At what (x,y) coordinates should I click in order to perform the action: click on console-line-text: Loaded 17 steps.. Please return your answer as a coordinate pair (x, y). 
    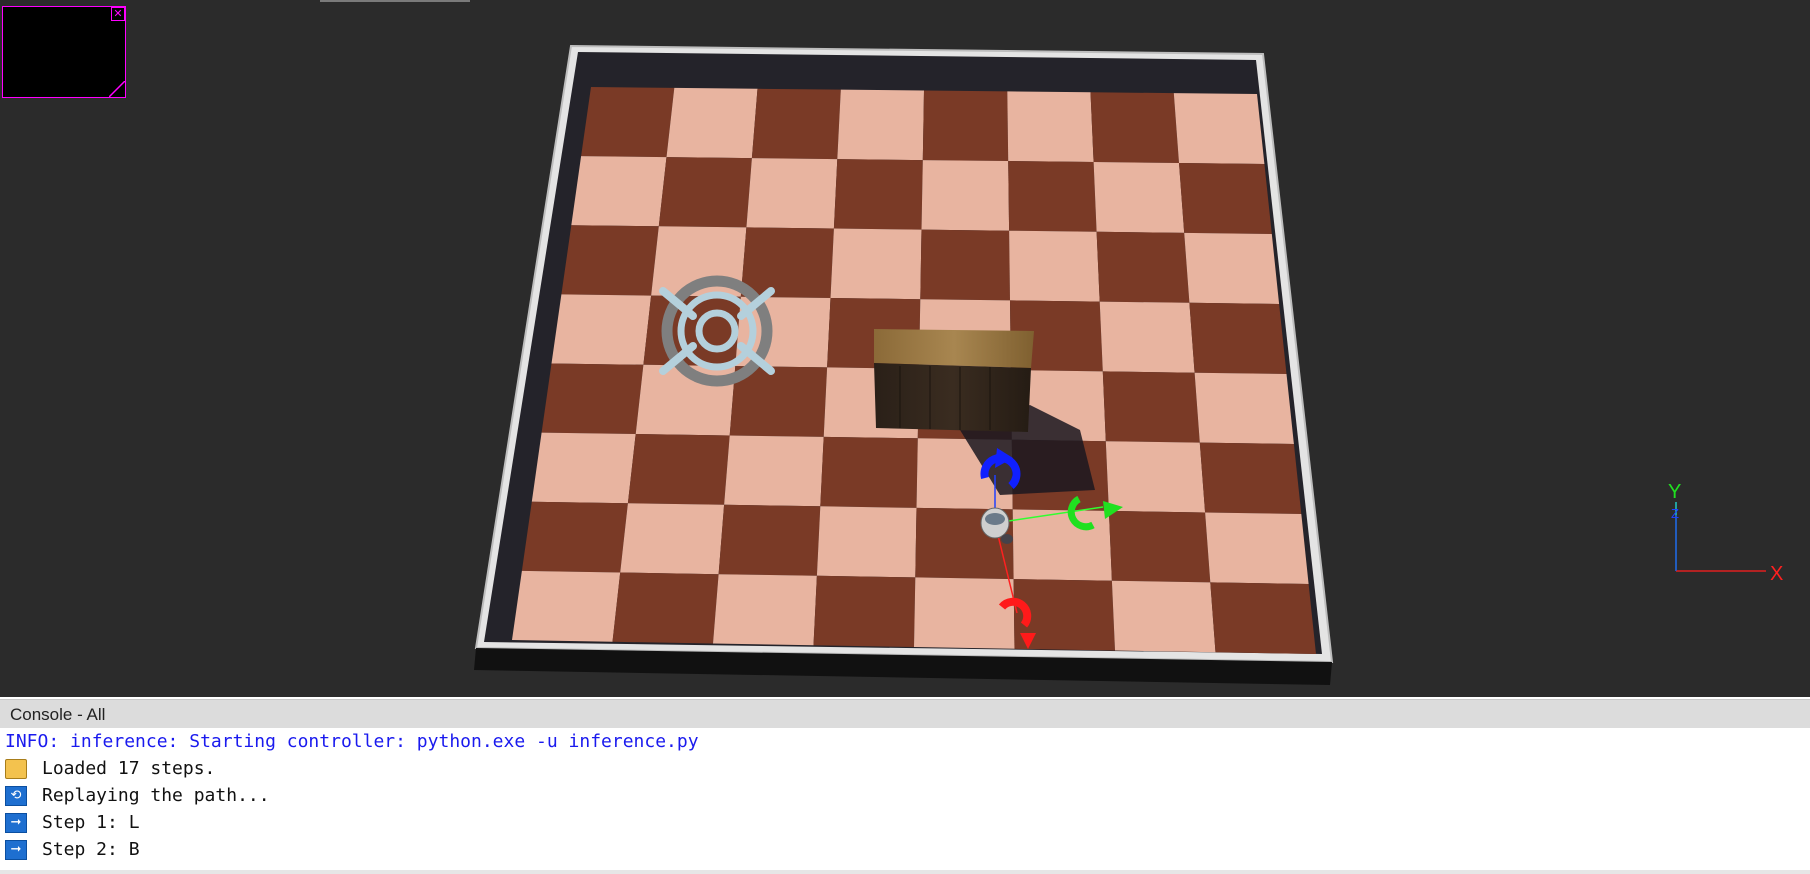
    Looking at the image, I should click on (129, 768).